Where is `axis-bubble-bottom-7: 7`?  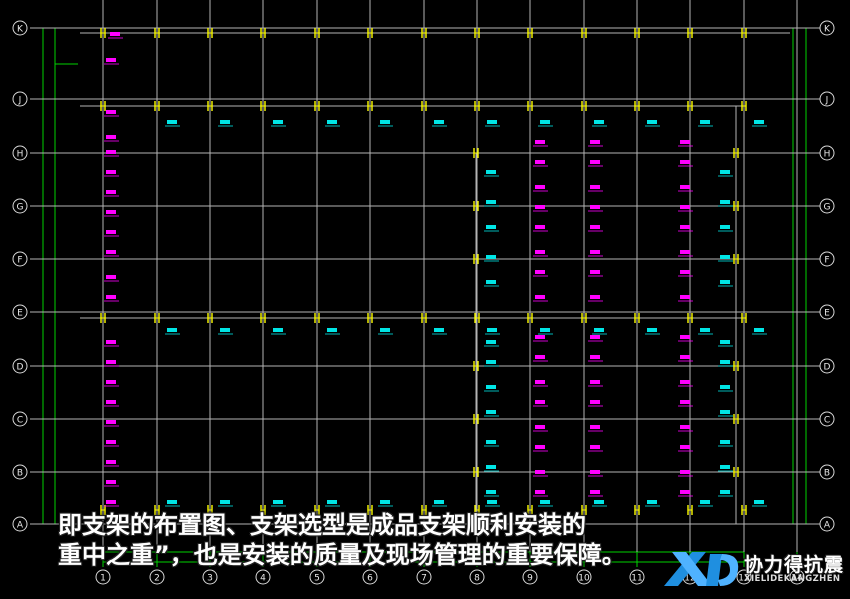
axis-bubble-bottom-7: 7 is located at coordinates (424, 577).